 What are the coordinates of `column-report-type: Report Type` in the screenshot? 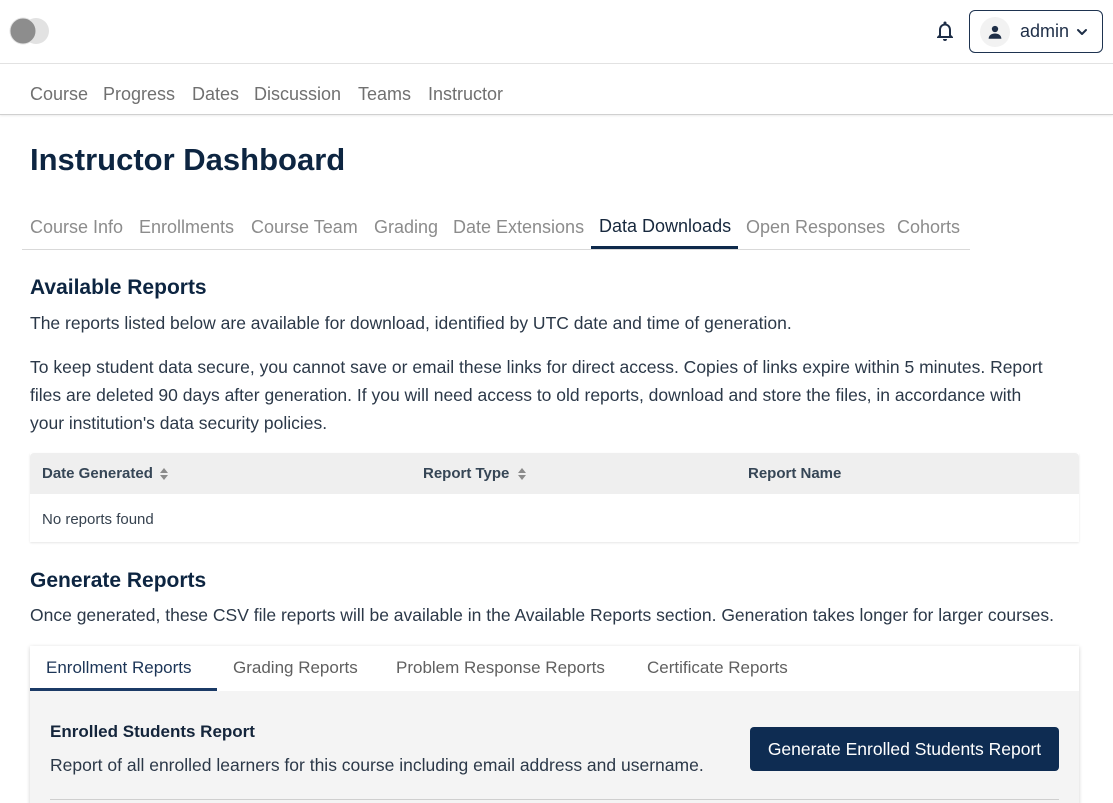 It's located at (466, 473).